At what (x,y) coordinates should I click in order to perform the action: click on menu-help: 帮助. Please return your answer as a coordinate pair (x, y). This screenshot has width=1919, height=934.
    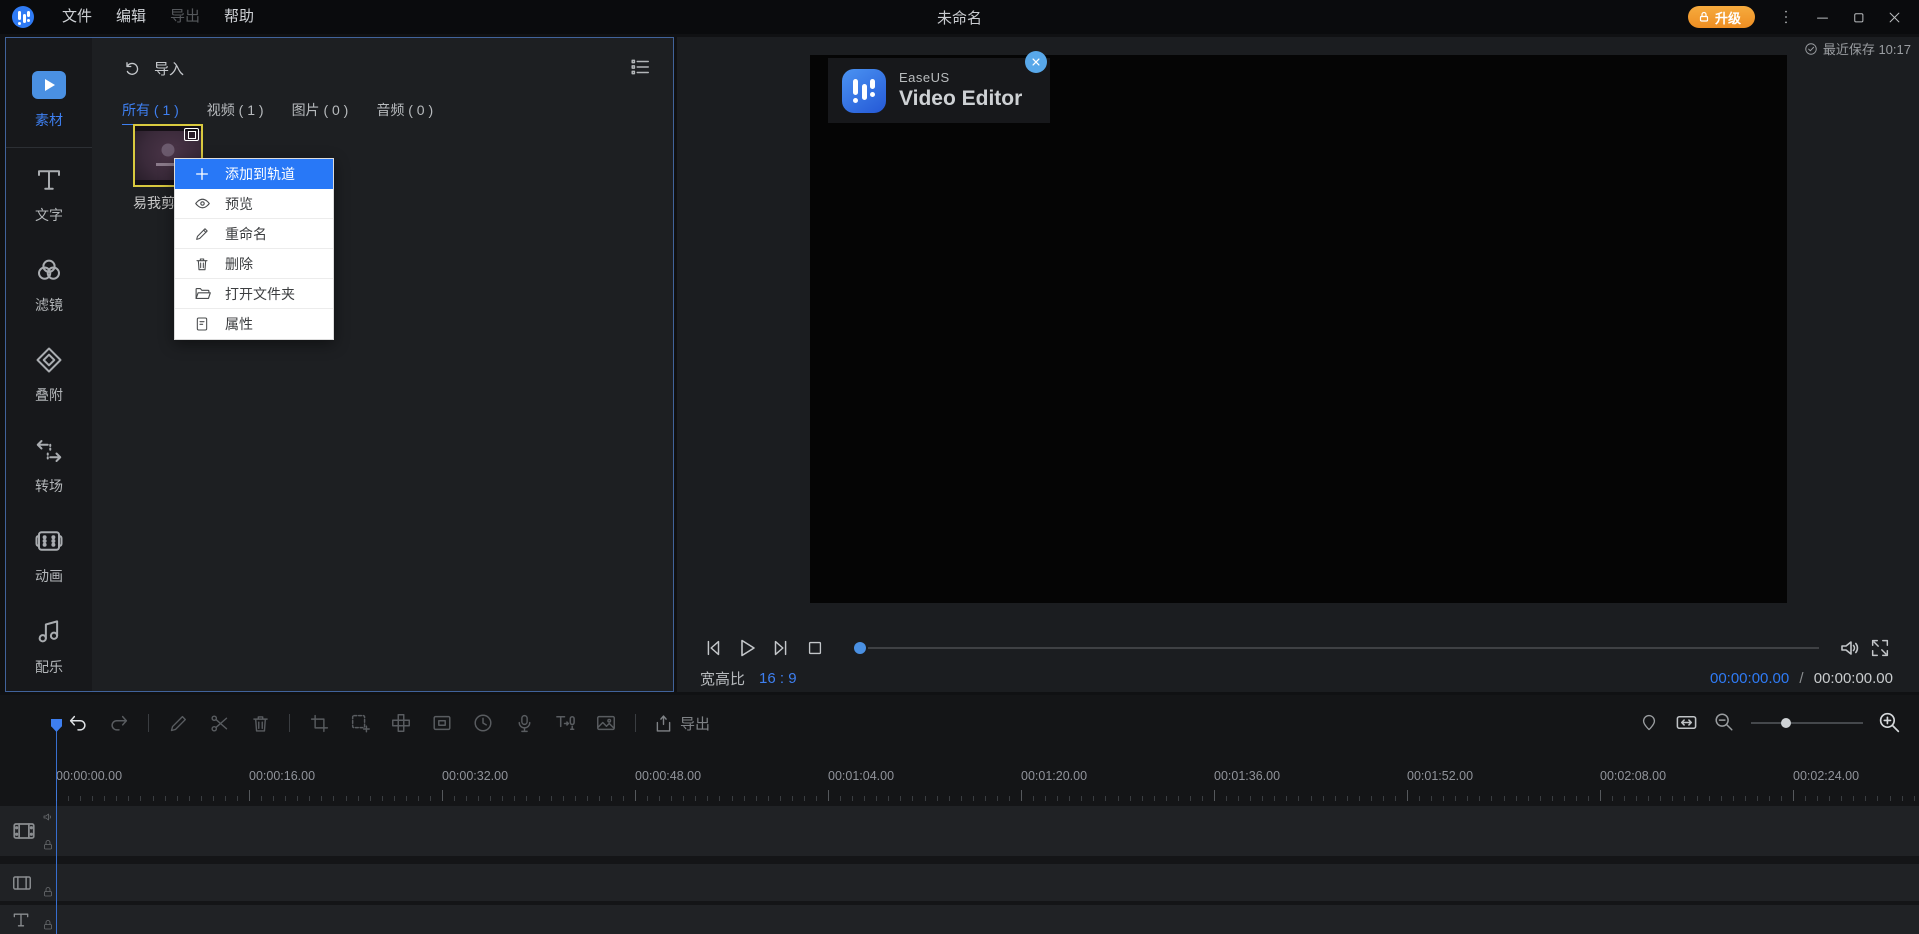
    Looking at the image, I should click on (239, 17).